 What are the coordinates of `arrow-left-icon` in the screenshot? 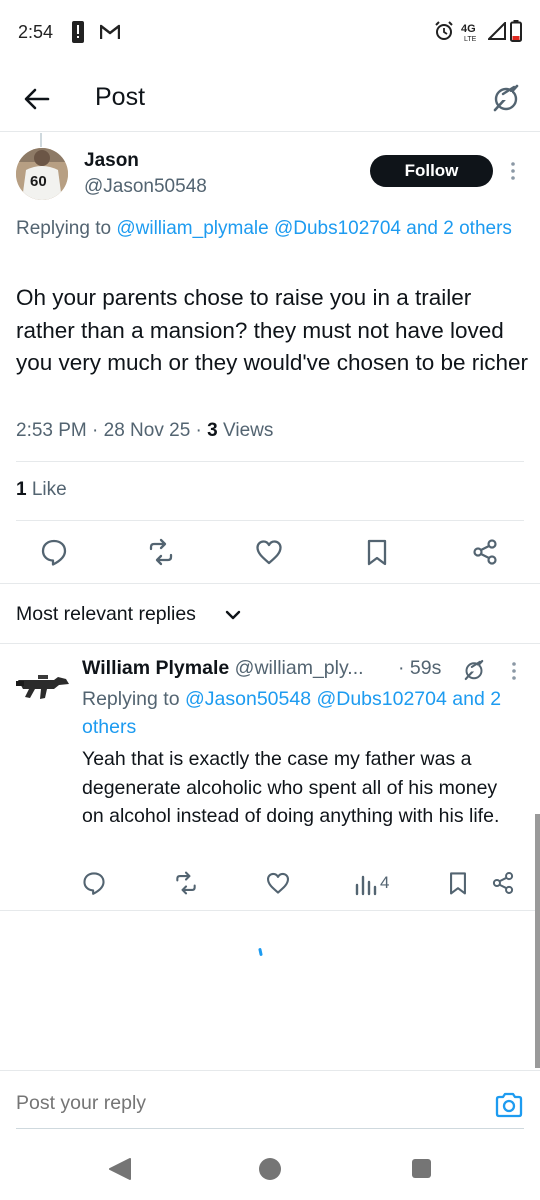 It's located at (37, 99).